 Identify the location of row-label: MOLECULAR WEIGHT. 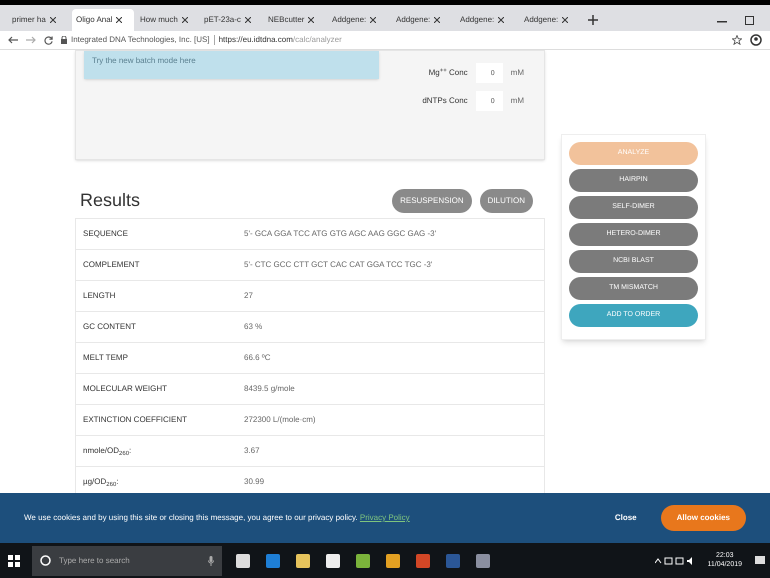
(125, 389).